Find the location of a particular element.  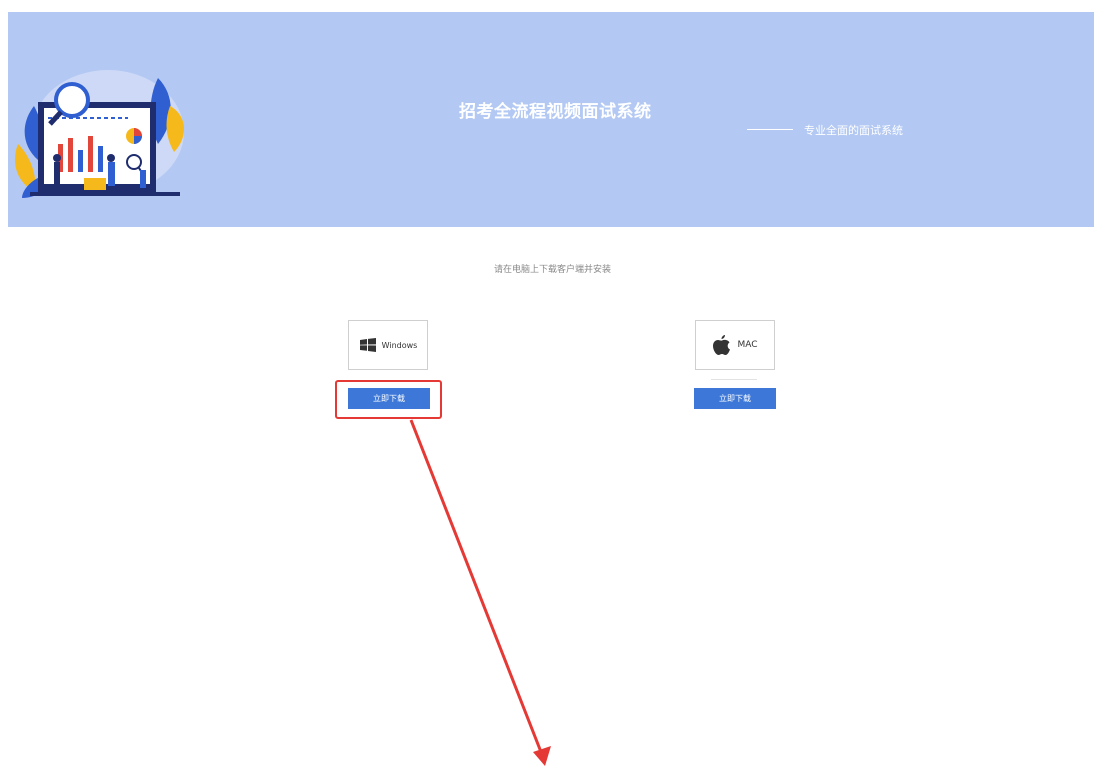

windows-logo-icon is located at coordinates (367, 345).